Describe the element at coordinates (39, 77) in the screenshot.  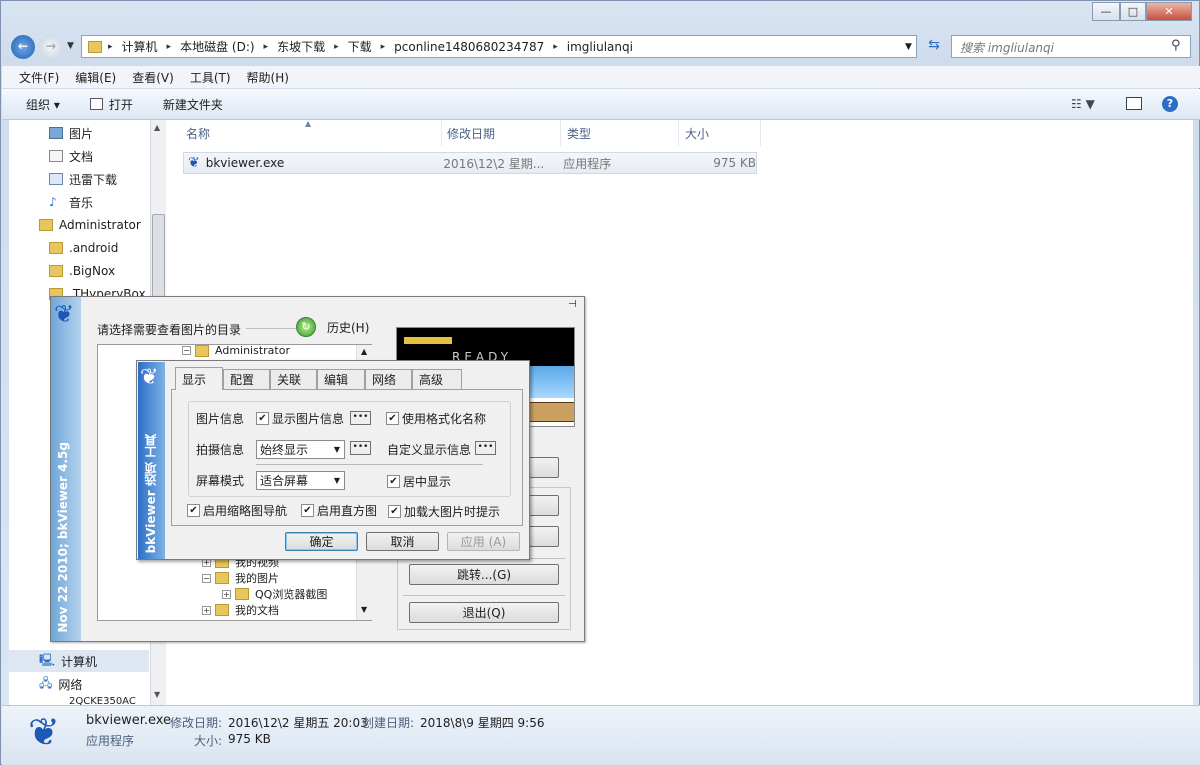
I see `menu-file: 文件(F)` at that location.